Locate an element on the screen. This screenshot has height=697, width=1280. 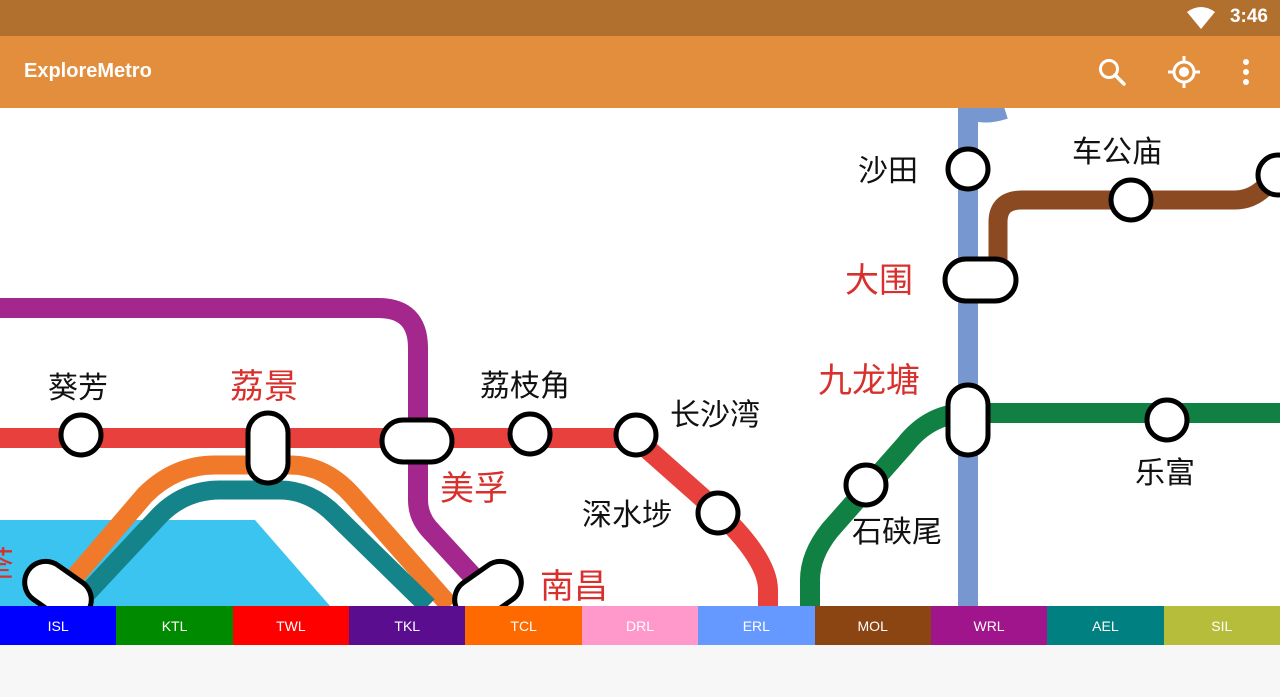
line-tab-erl: ERL is located at coordinates (756, 625).